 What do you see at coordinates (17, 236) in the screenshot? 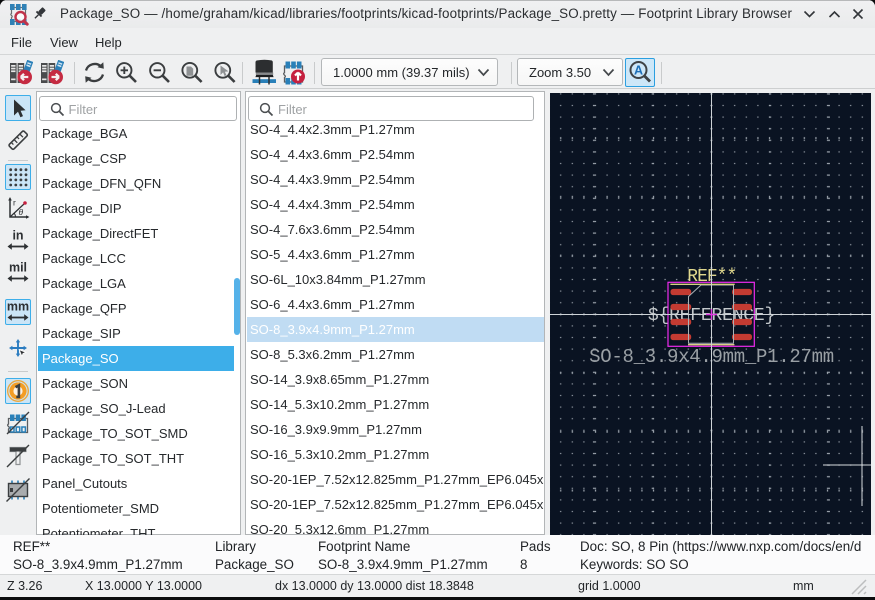
I see `svg-text: in` at bounding box center [17, 236].